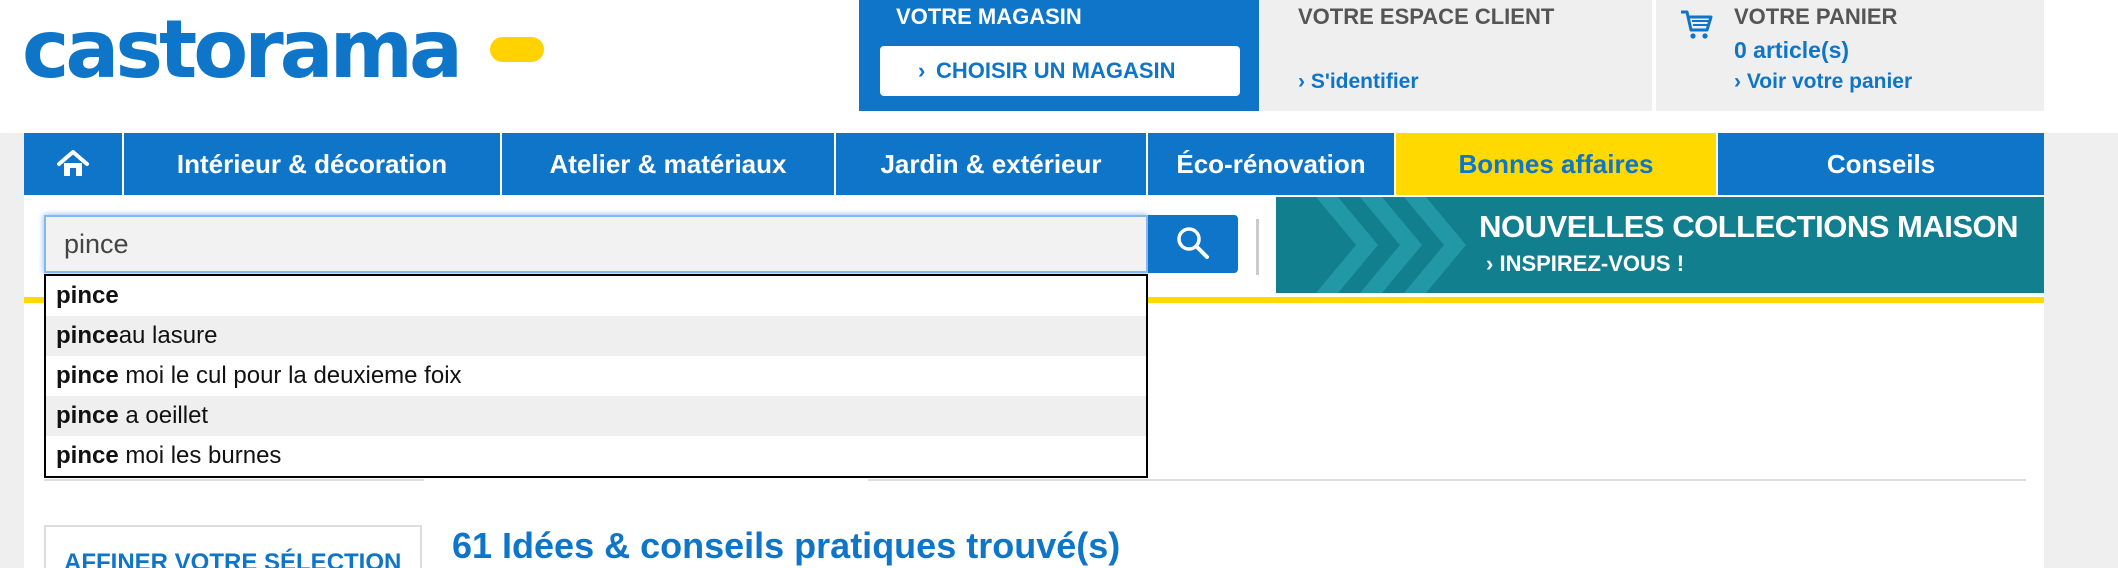 The height and width of the screenshot is (568, 2118). I want to click on suggestion-item: pince, so click(596, 296).